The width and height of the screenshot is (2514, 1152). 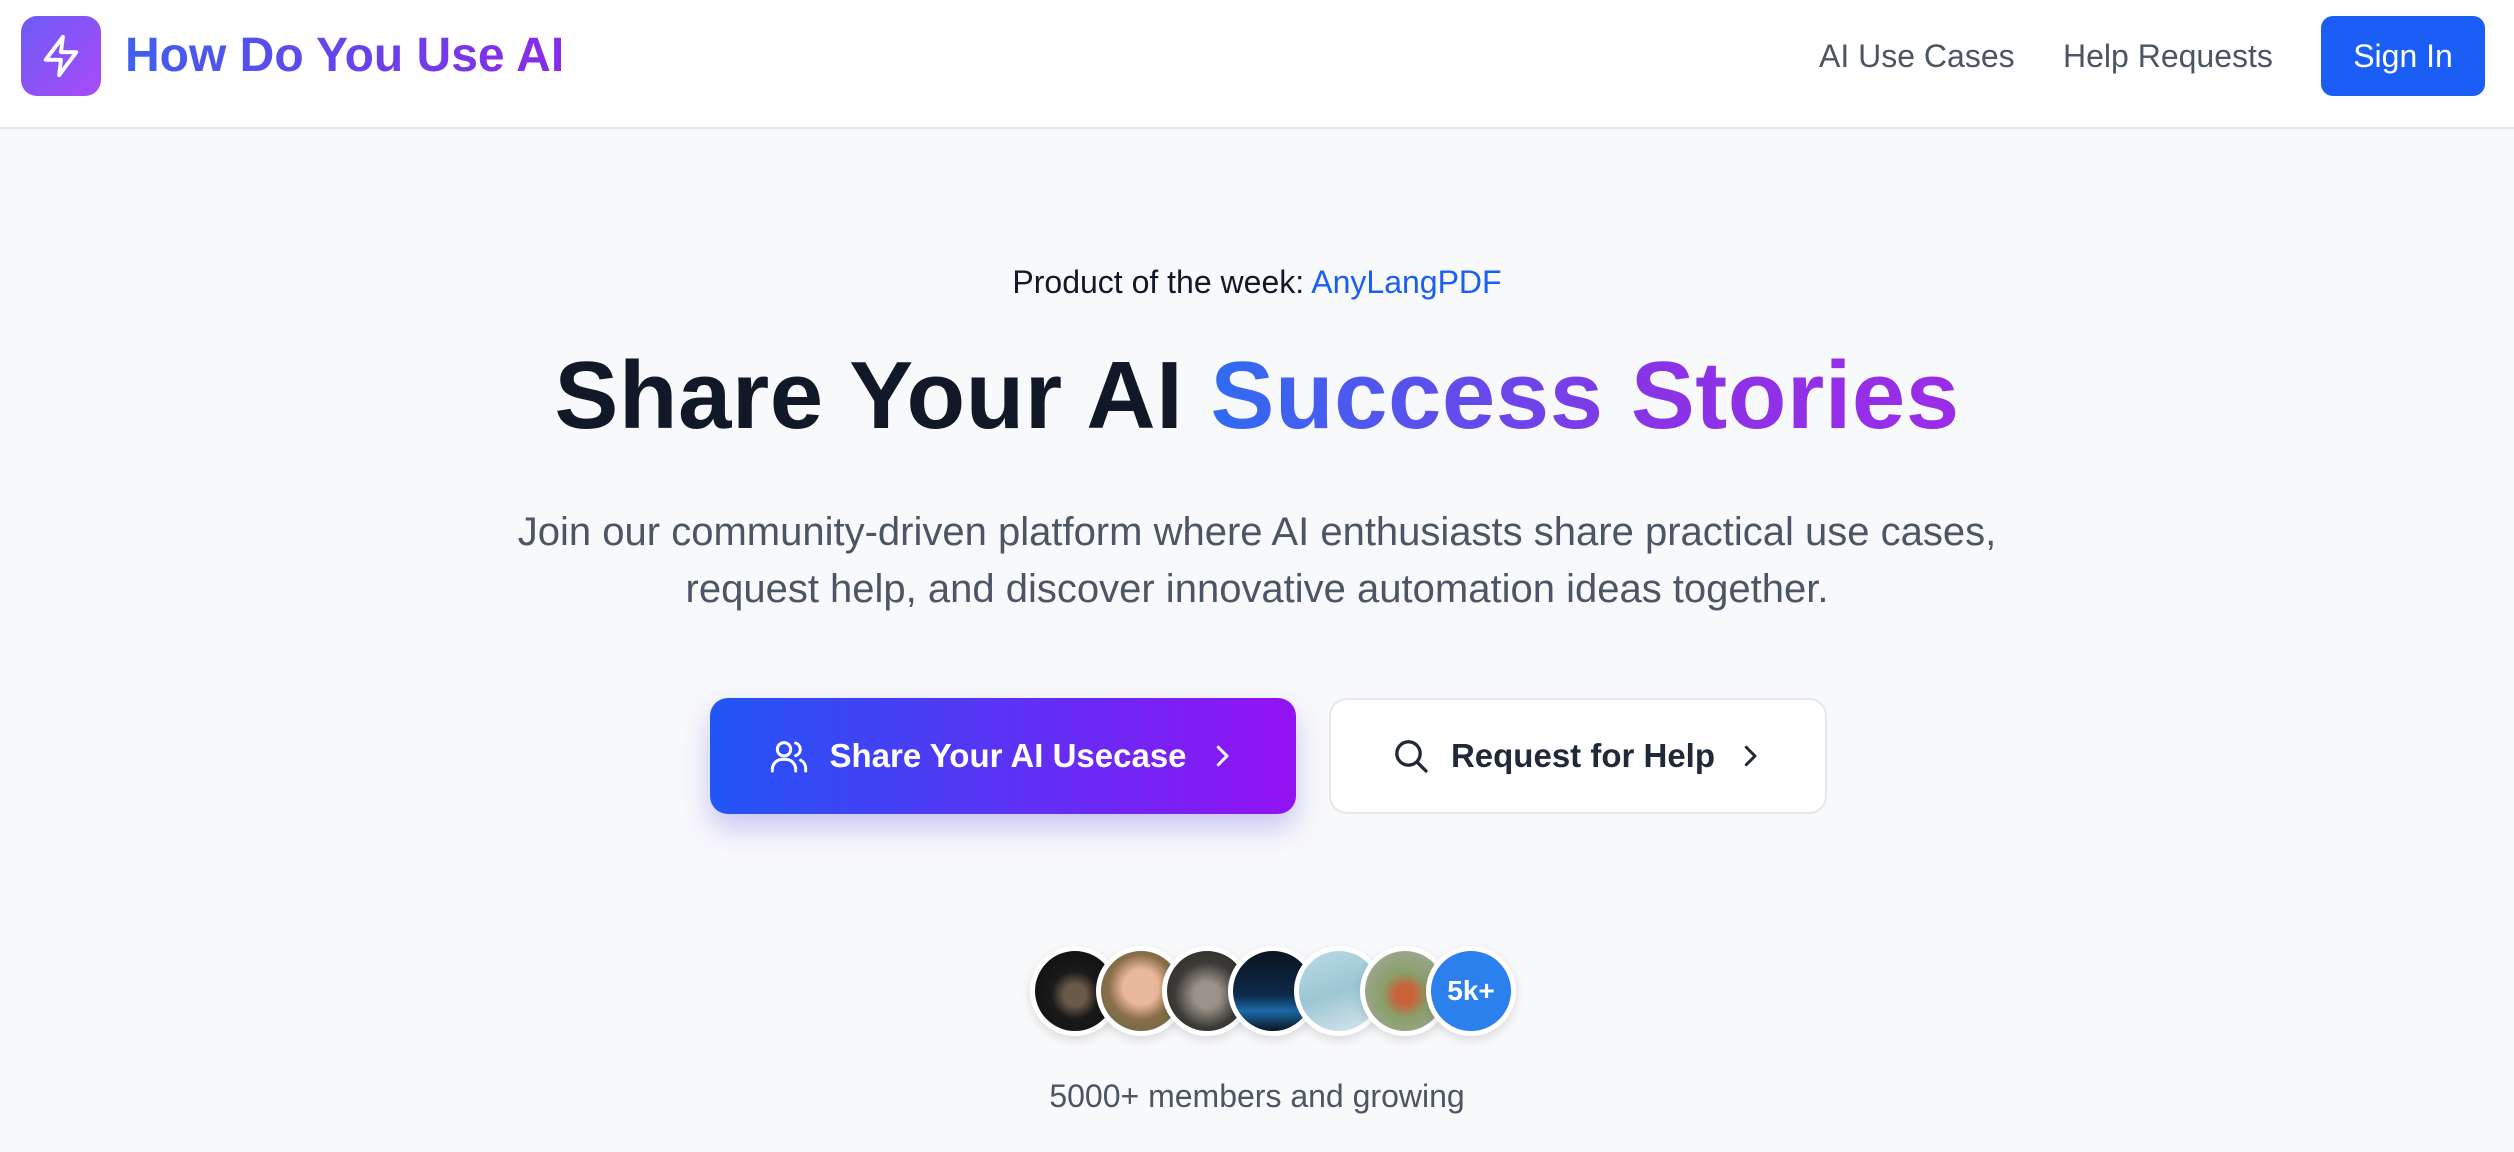 I want to click on hero-title: Share Your AI Success Stories, so click(x=1257, y=396).